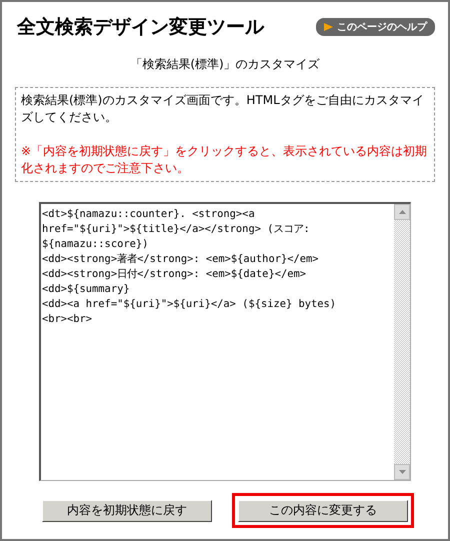 This screenshot has height=541, width=450. What do you see at coordinates (127, 511) in the screenshot?
I see `form-button: 内容を初期状態に戻す` at bounding box center [127, 511].